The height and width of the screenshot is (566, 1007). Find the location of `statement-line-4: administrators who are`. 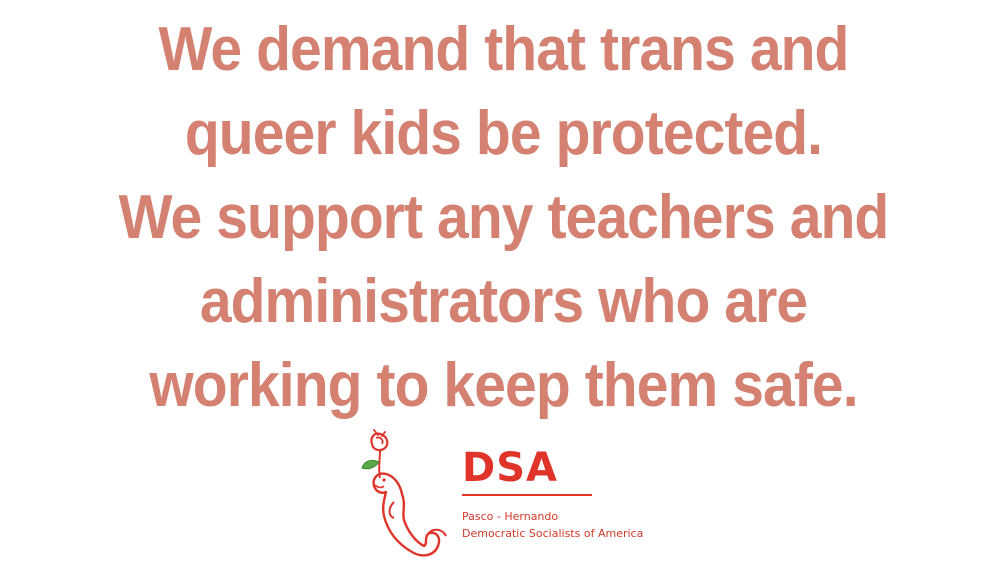

statement-line-4: administrators who are is located at coordinates (503, 301).